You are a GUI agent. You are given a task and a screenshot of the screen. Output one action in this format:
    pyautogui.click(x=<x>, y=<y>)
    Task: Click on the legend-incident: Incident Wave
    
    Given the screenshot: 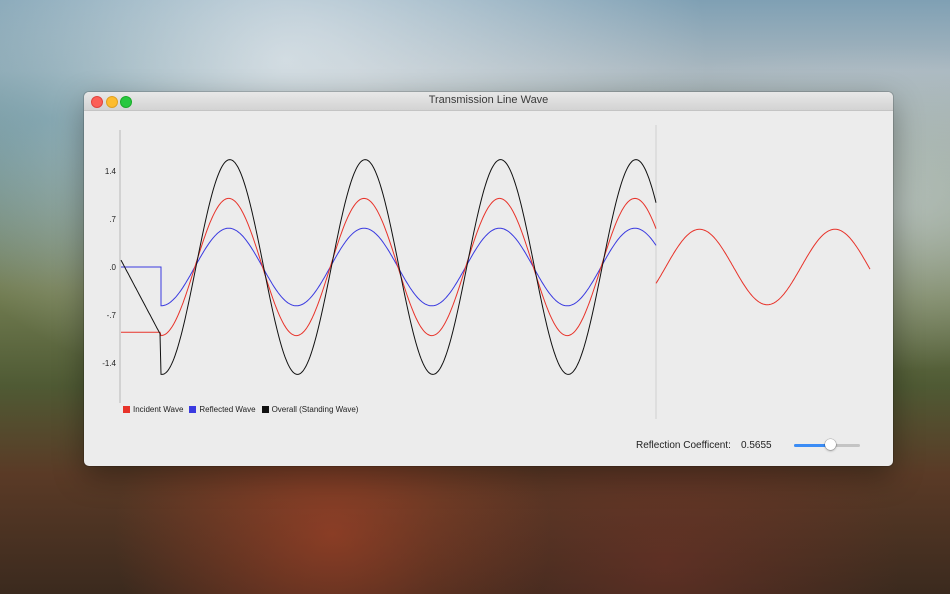 What is the action you would take?
    pyautogui.click(x=153, y=409)
    